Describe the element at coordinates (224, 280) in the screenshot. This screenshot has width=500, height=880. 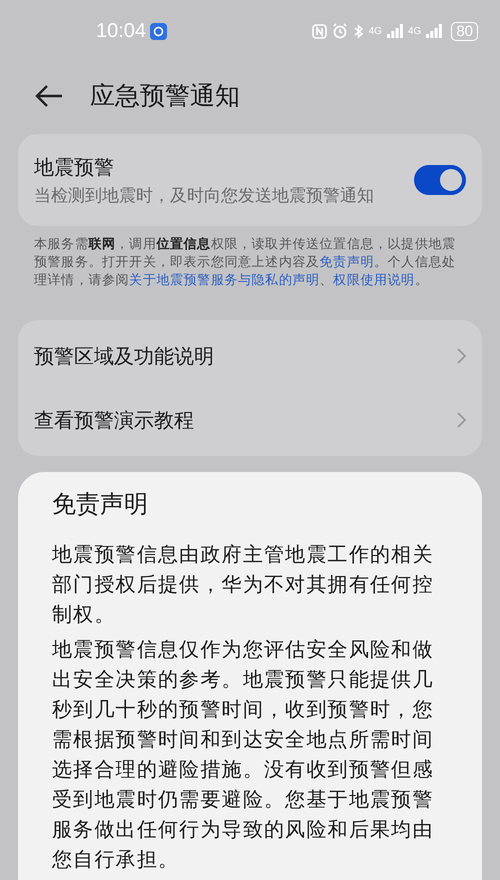
I see `notice-link: 关于地震预警服务与隐私的声明` at that location.